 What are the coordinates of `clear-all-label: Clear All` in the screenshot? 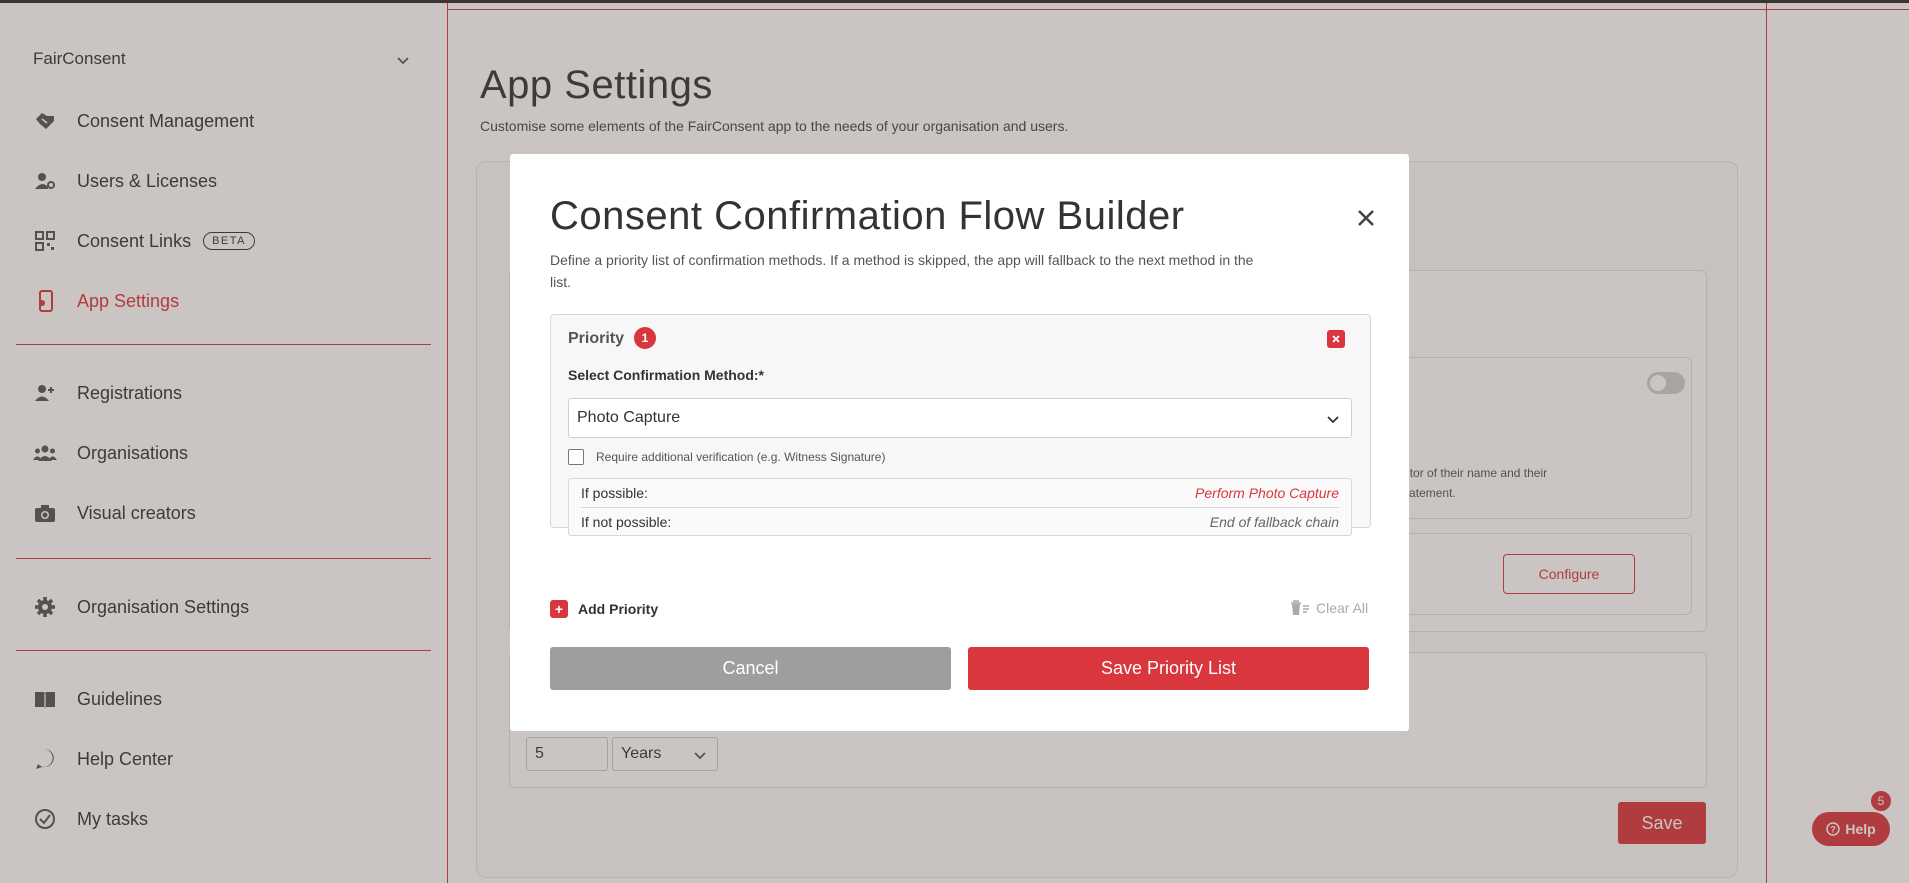 It's located at (1342, 608).